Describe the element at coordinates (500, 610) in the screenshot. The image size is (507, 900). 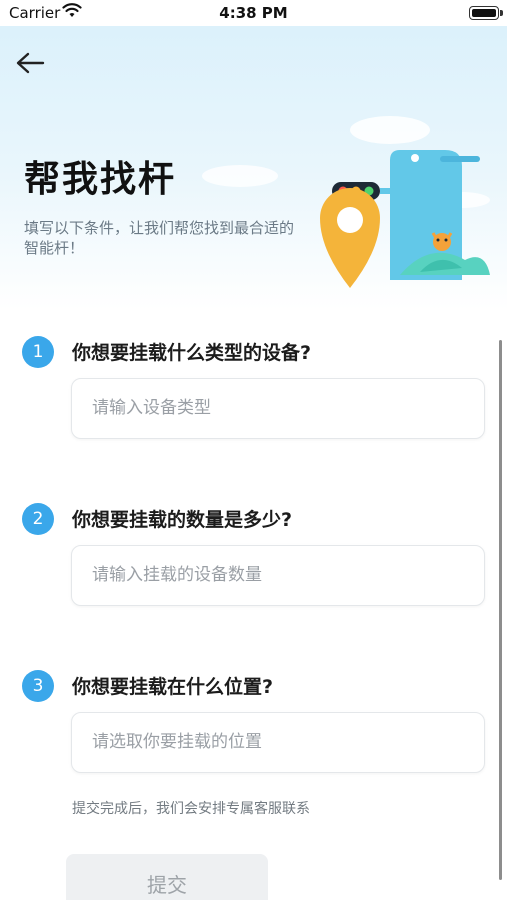
I see `scrollbar` at that location.